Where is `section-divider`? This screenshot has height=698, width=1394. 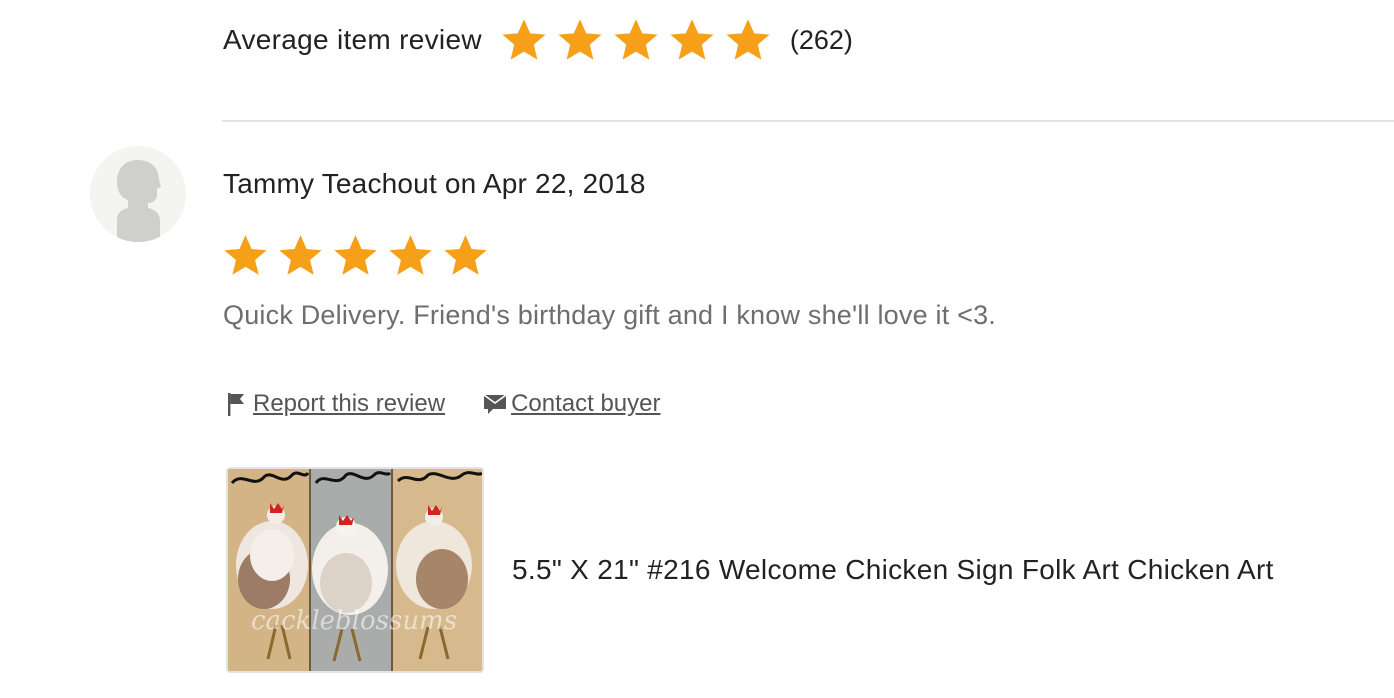
section-divider is located at coordinates (808, 121).